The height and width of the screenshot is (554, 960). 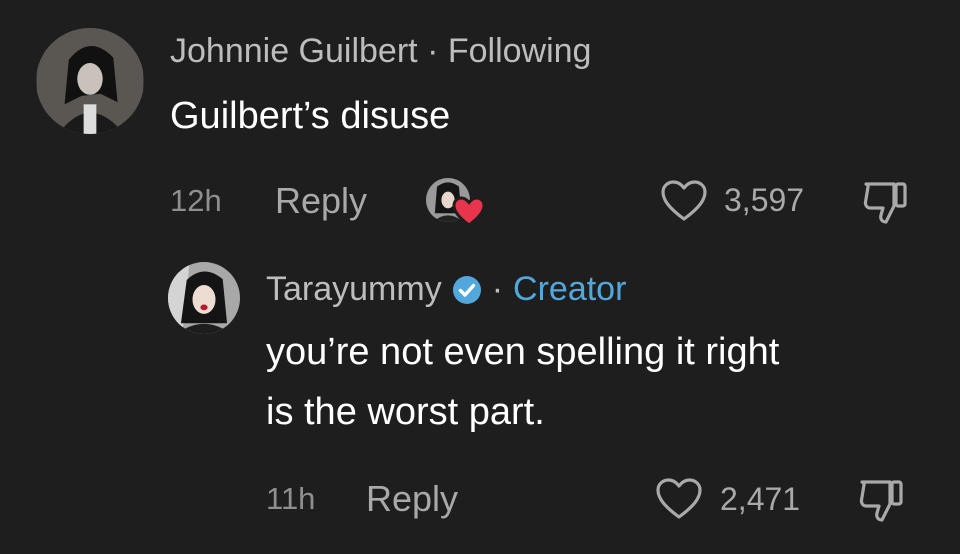 What do you see at coordinates (354, 289) in the screenshot?
I see `reply-author-name: Tarayummy` at bounding box center [354, 289].